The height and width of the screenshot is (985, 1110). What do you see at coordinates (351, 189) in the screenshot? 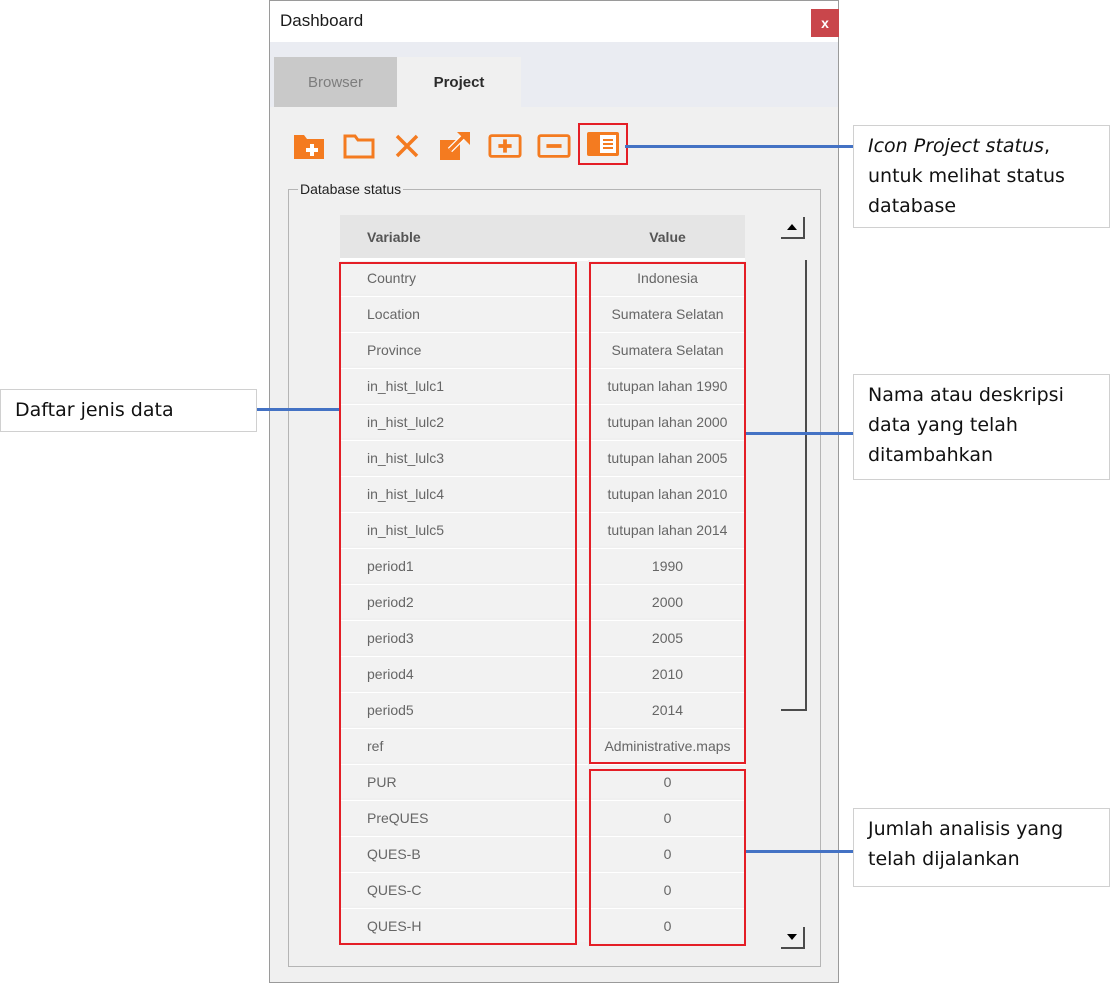
I see `database-status-label: Database status` at bounding box center [351, 189].